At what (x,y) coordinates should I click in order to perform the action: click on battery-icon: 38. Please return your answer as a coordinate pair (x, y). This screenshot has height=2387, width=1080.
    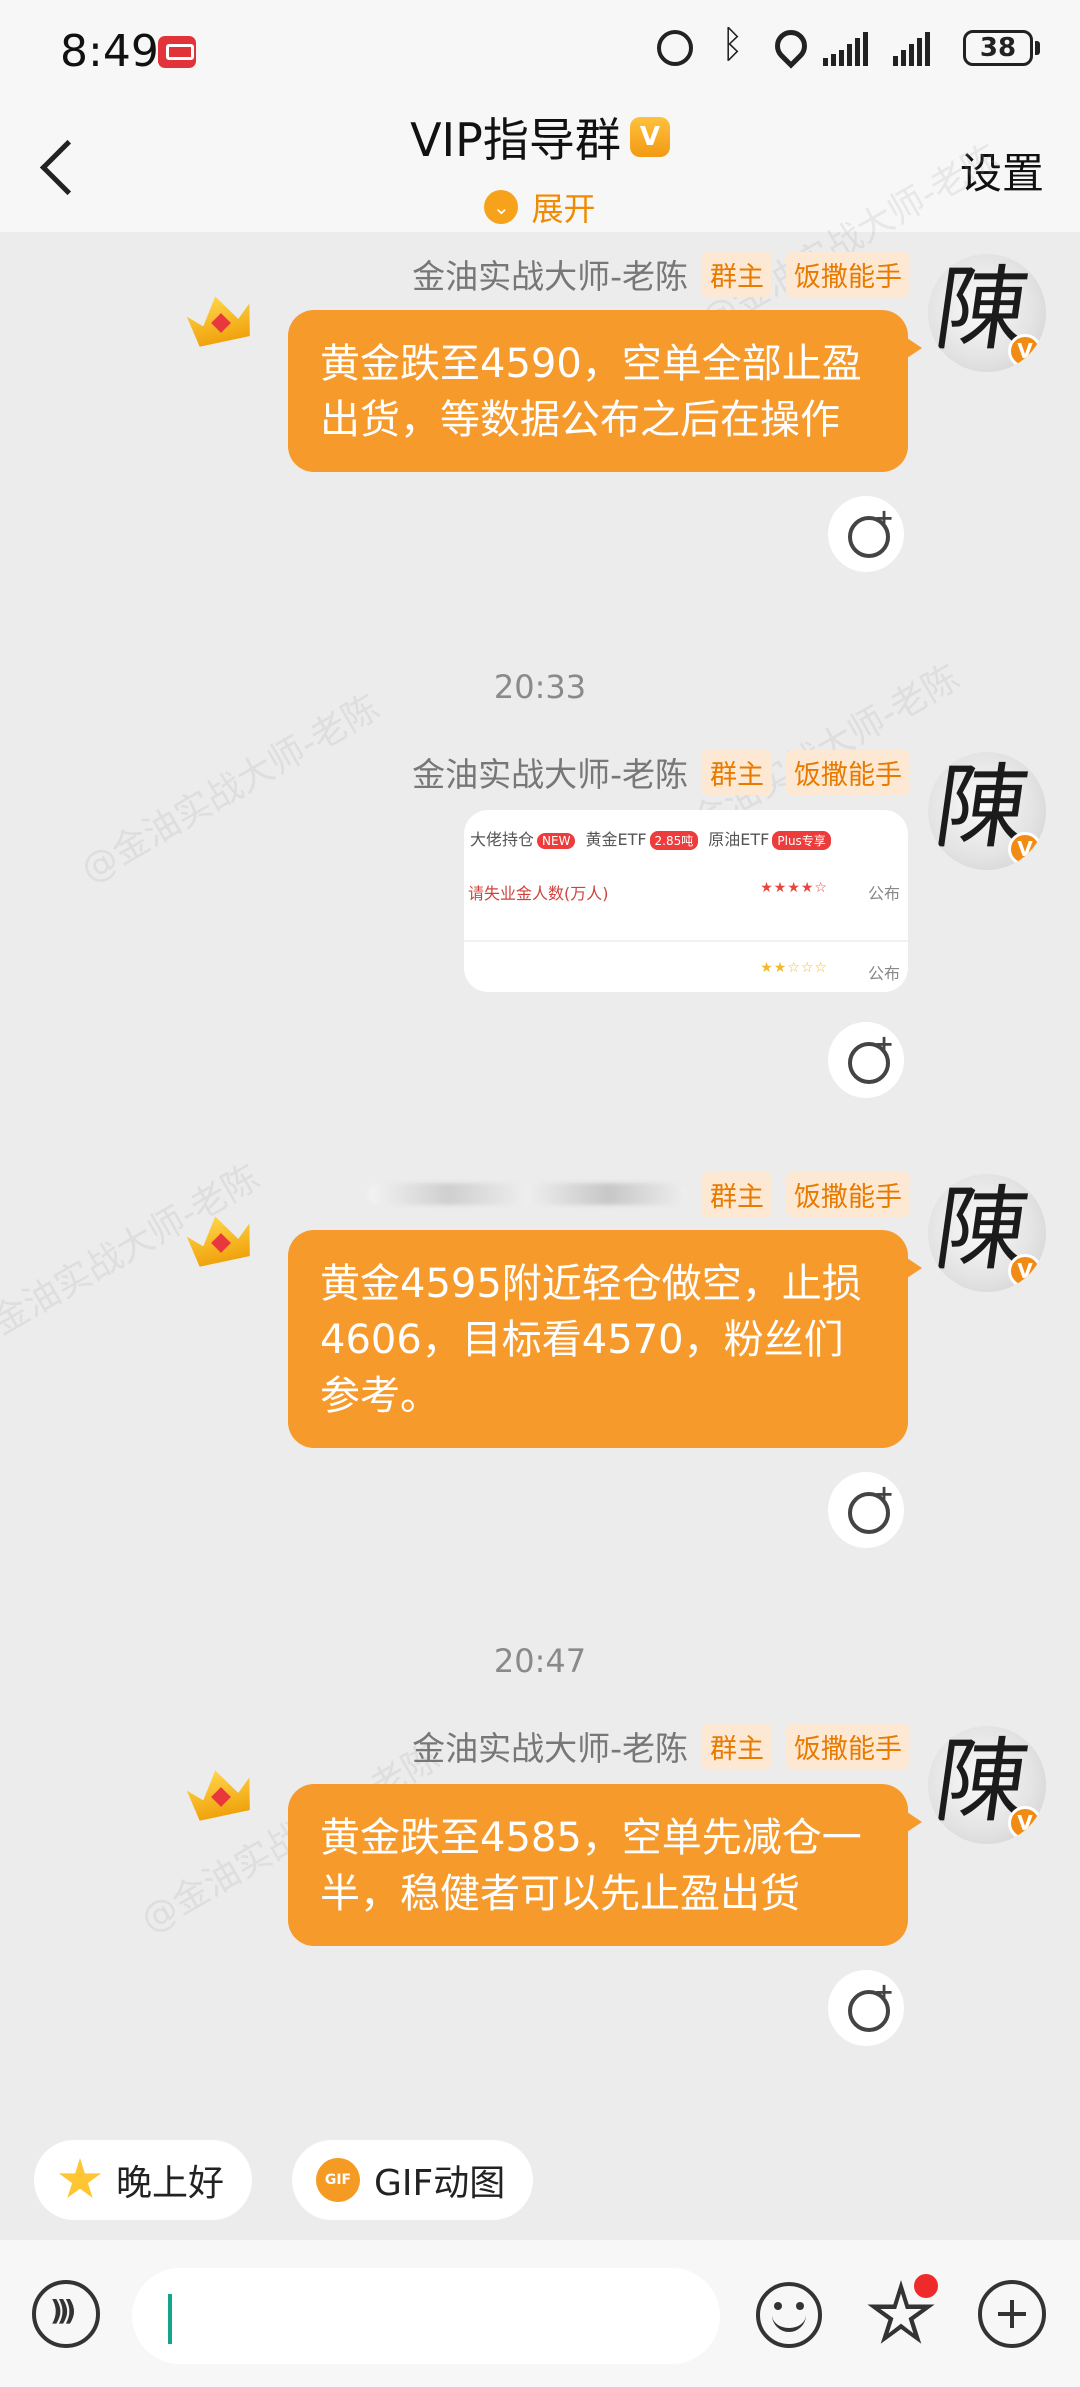
    Looking at the image, I should click on (998, 48).